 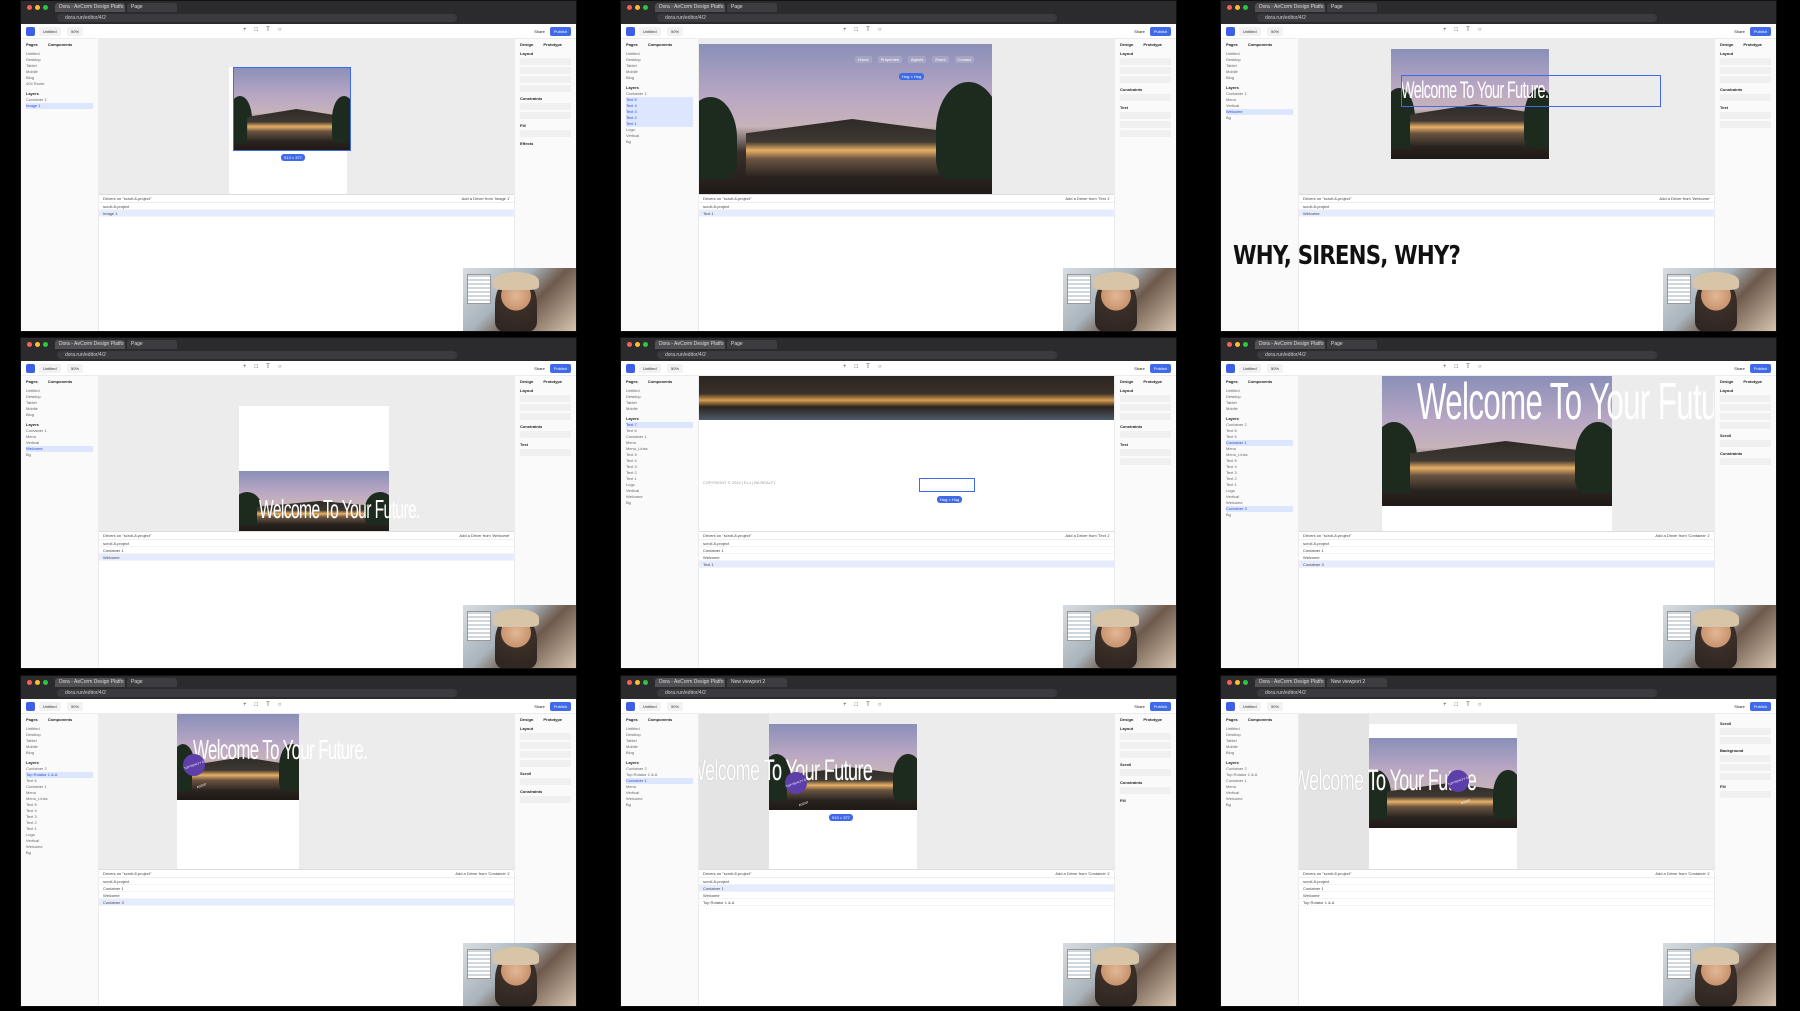 What do you see at coordinates (757, 682) in the screenshot?
I see `browser-tab-viewport: New viewport 2` at bounding box center [757, 682].